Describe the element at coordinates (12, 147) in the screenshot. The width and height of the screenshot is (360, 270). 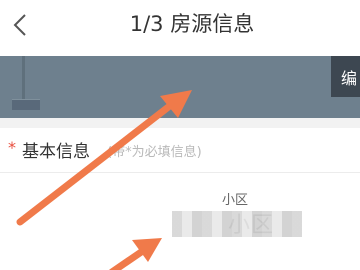
I see `required-mark: *` at that location.